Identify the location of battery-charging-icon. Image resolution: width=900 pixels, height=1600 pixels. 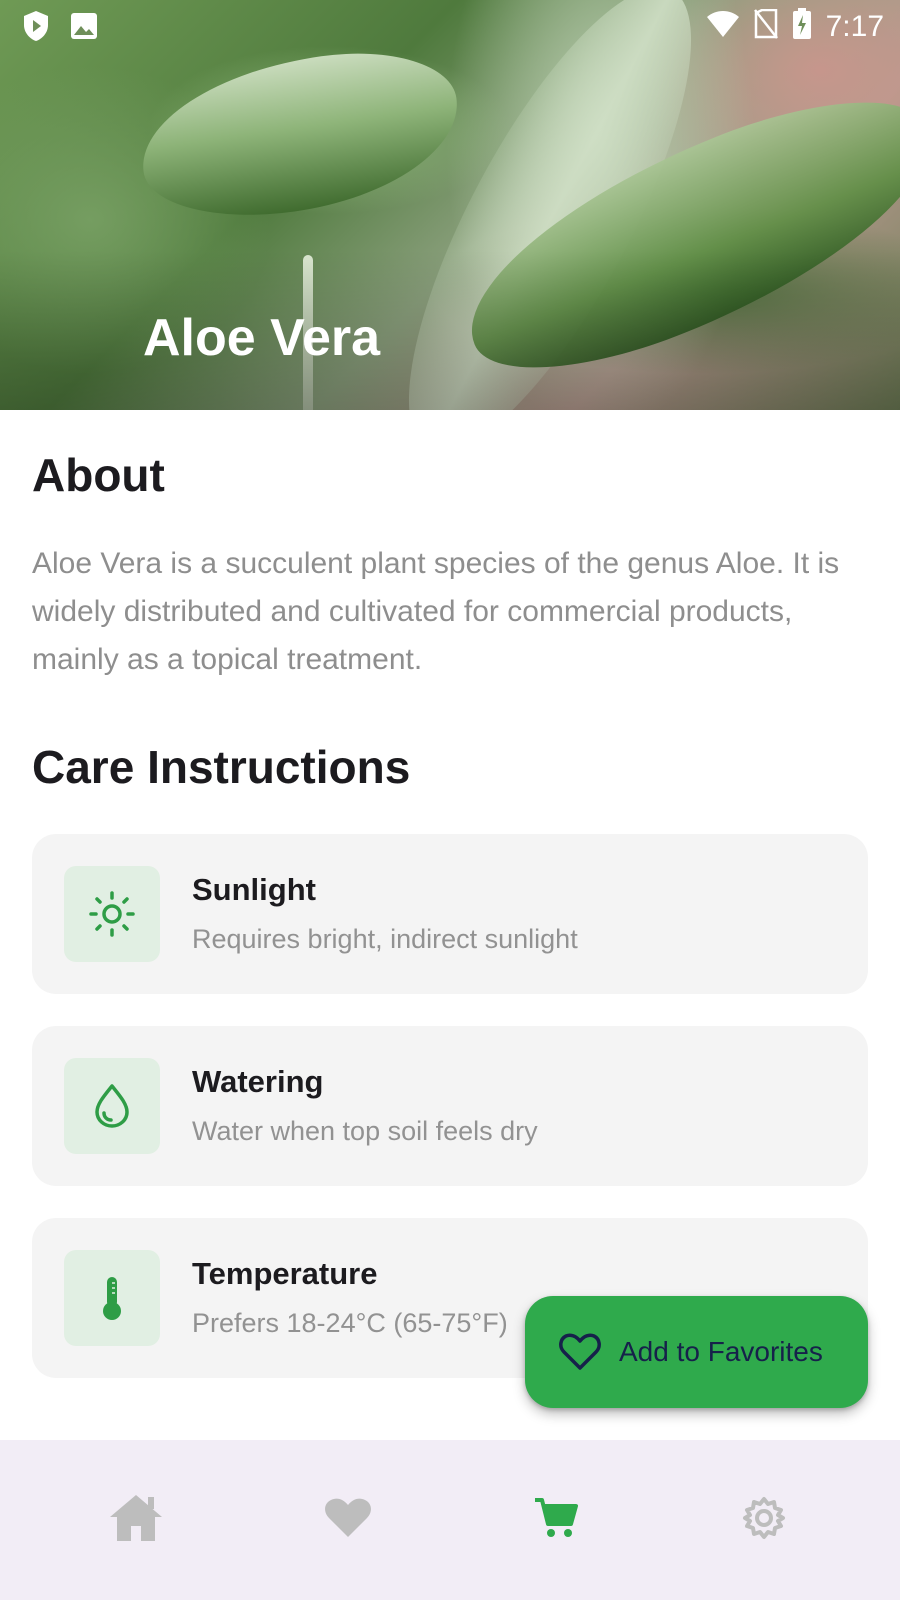
(802, 26).